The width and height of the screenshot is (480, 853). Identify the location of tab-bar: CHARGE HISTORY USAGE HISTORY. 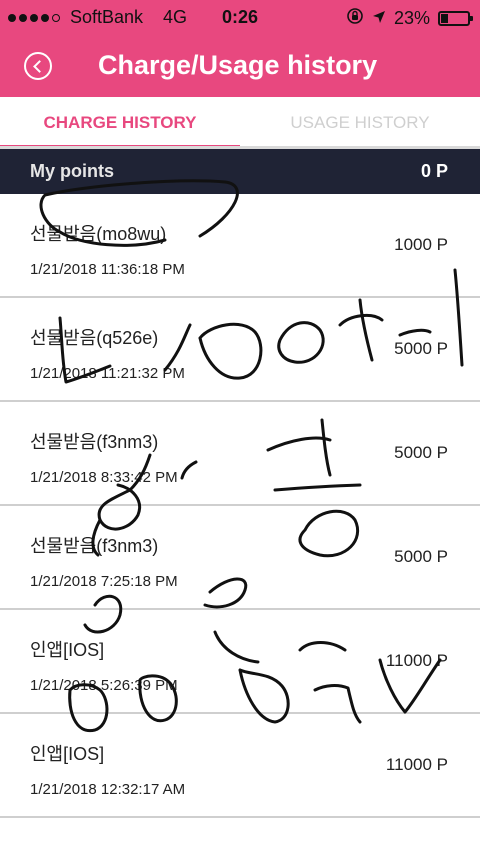
(240, 123).